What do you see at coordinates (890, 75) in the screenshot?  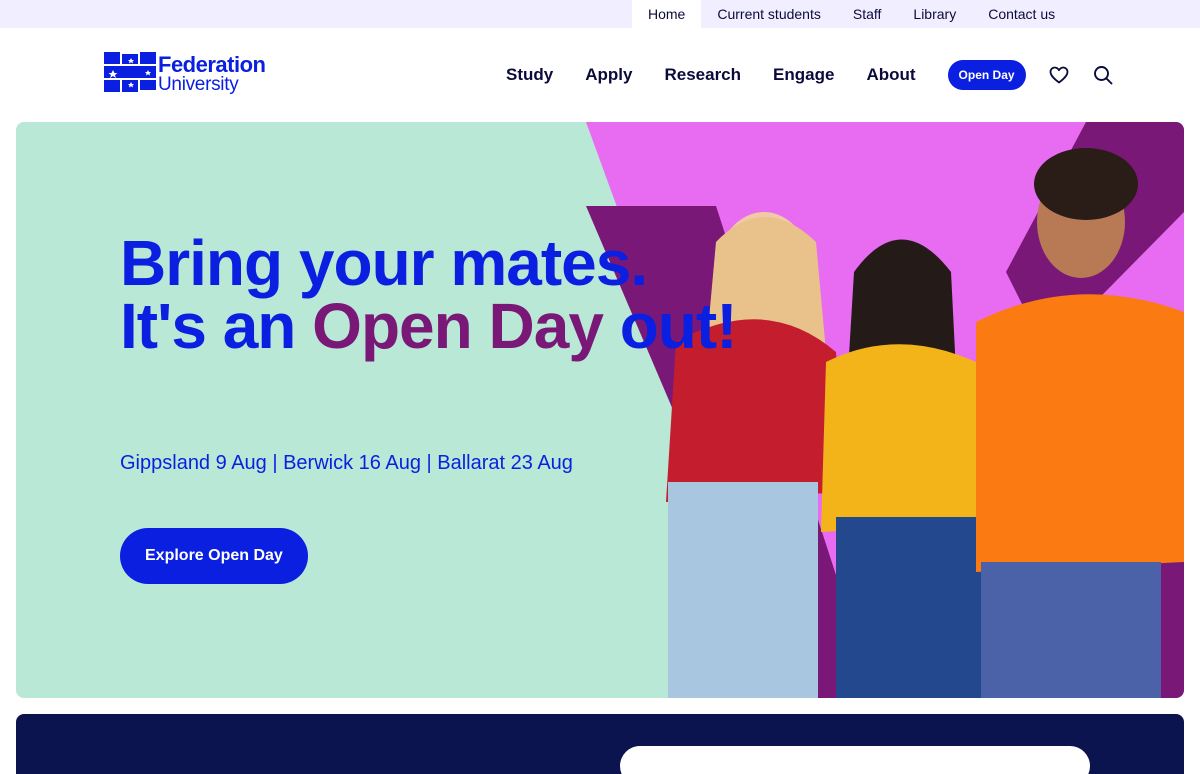 I see `nav-about: About` at bounding box center [890, 75].